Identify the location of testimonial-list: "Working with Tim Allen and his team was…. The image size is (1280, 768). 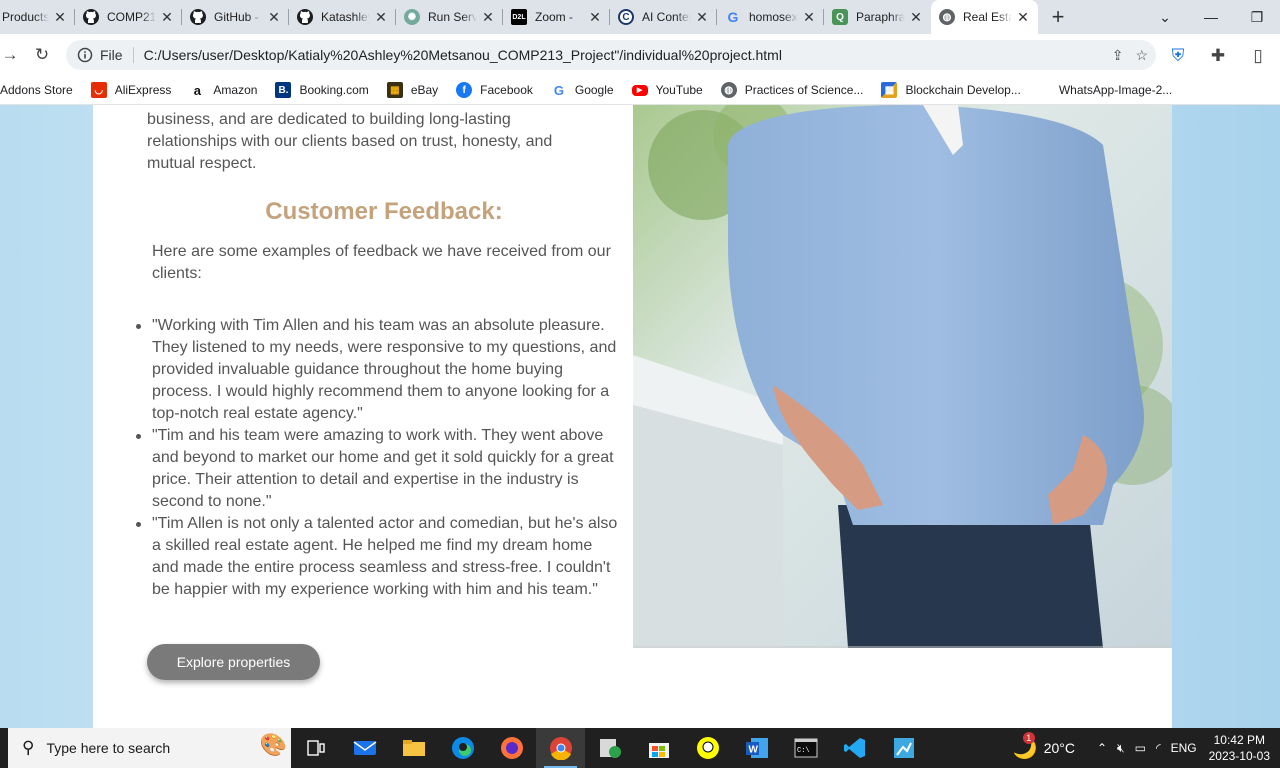
(379, 458).